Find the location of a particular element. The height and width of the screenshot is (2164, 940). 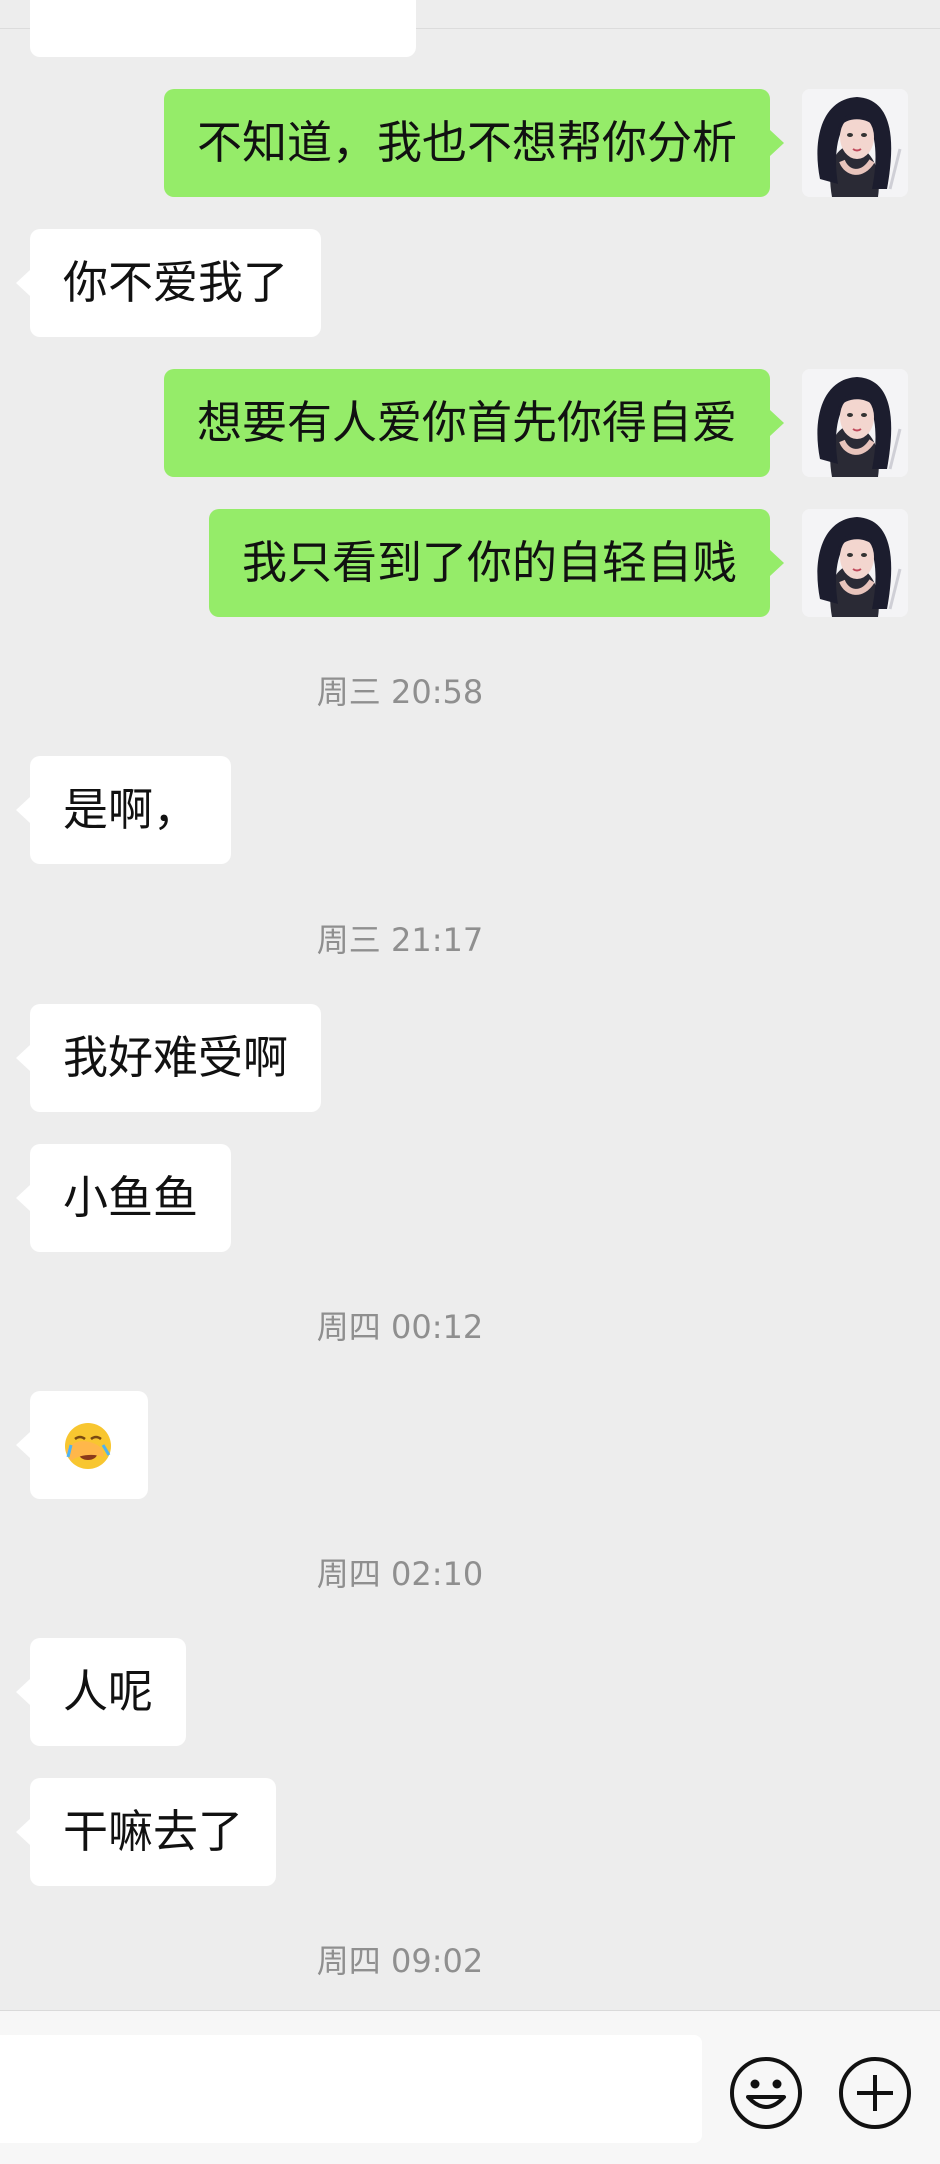

message-text: 干嘛去了 is located at coordinates (153, 1831).